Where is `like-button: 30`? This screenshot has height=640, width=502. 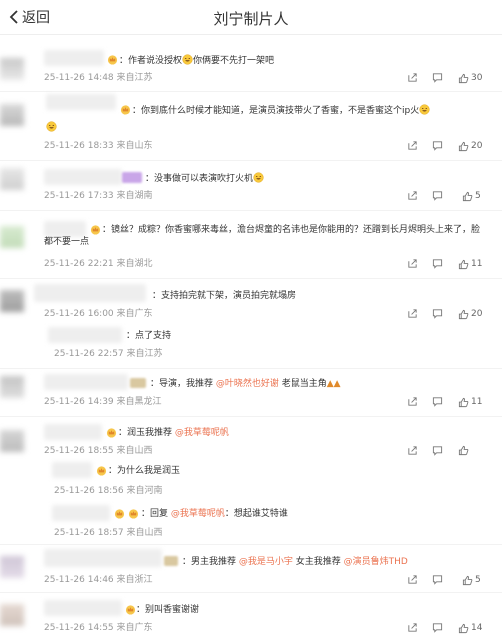 like-button: 30 is located at coordinates (470, 78).